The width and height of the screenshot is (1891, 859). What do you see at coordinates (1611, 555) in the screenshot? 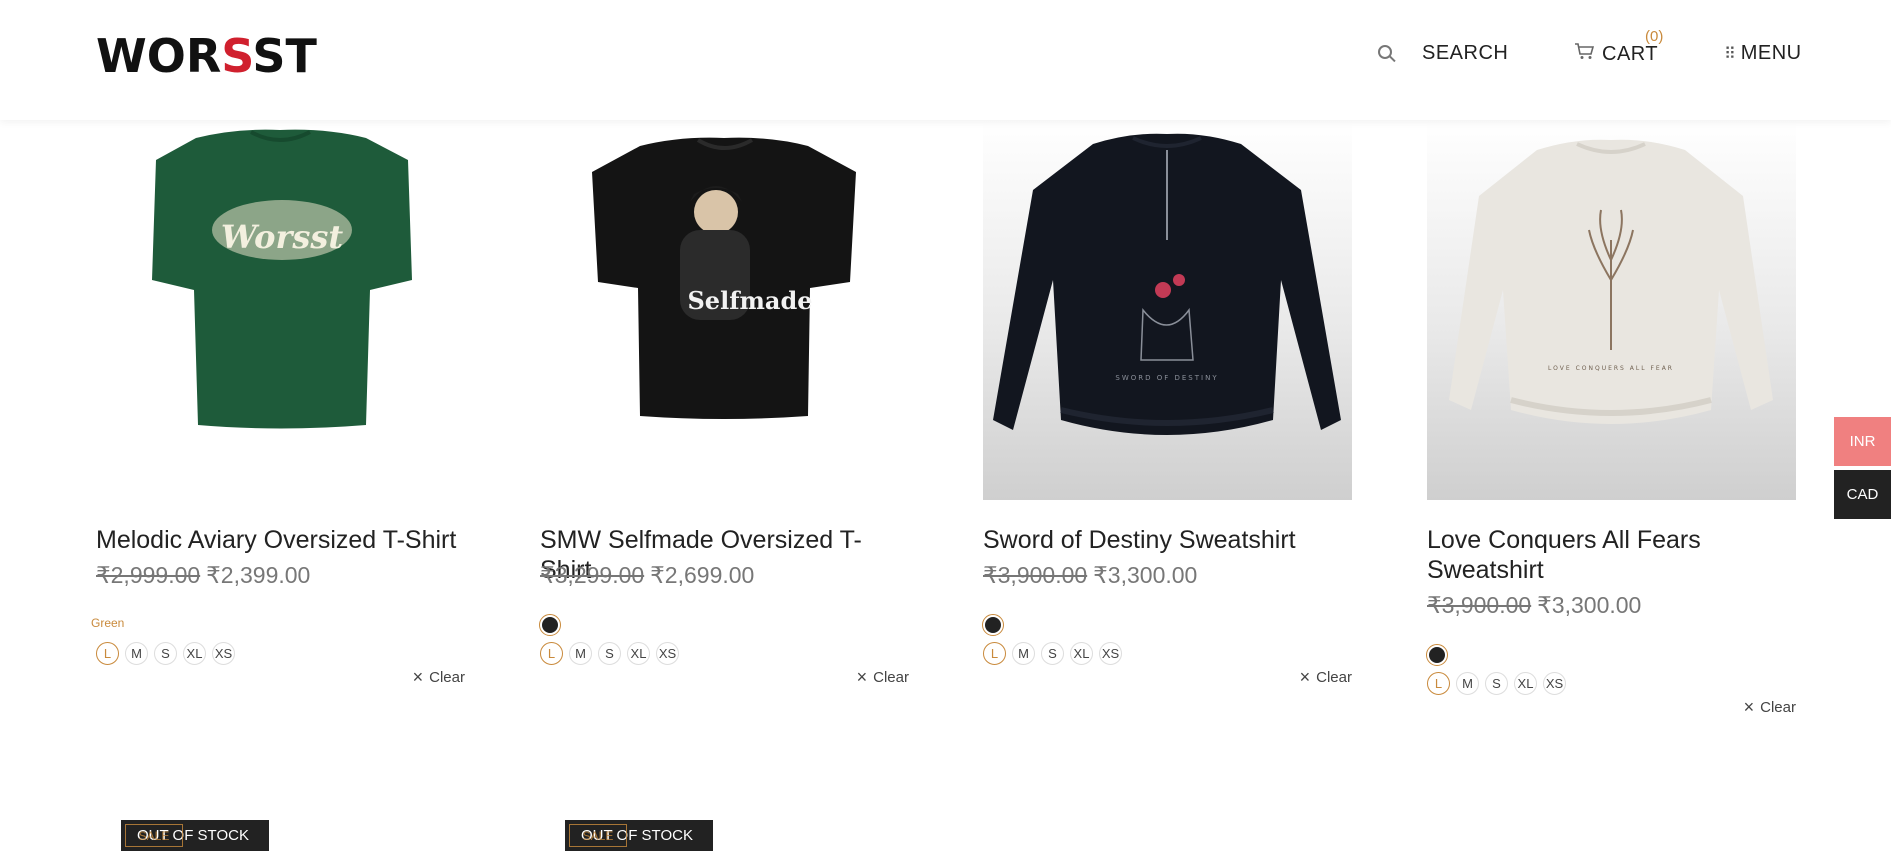
I see `product-title: Love Conquers All Fears Sweatshirt` at bounding box center [1611, 555].